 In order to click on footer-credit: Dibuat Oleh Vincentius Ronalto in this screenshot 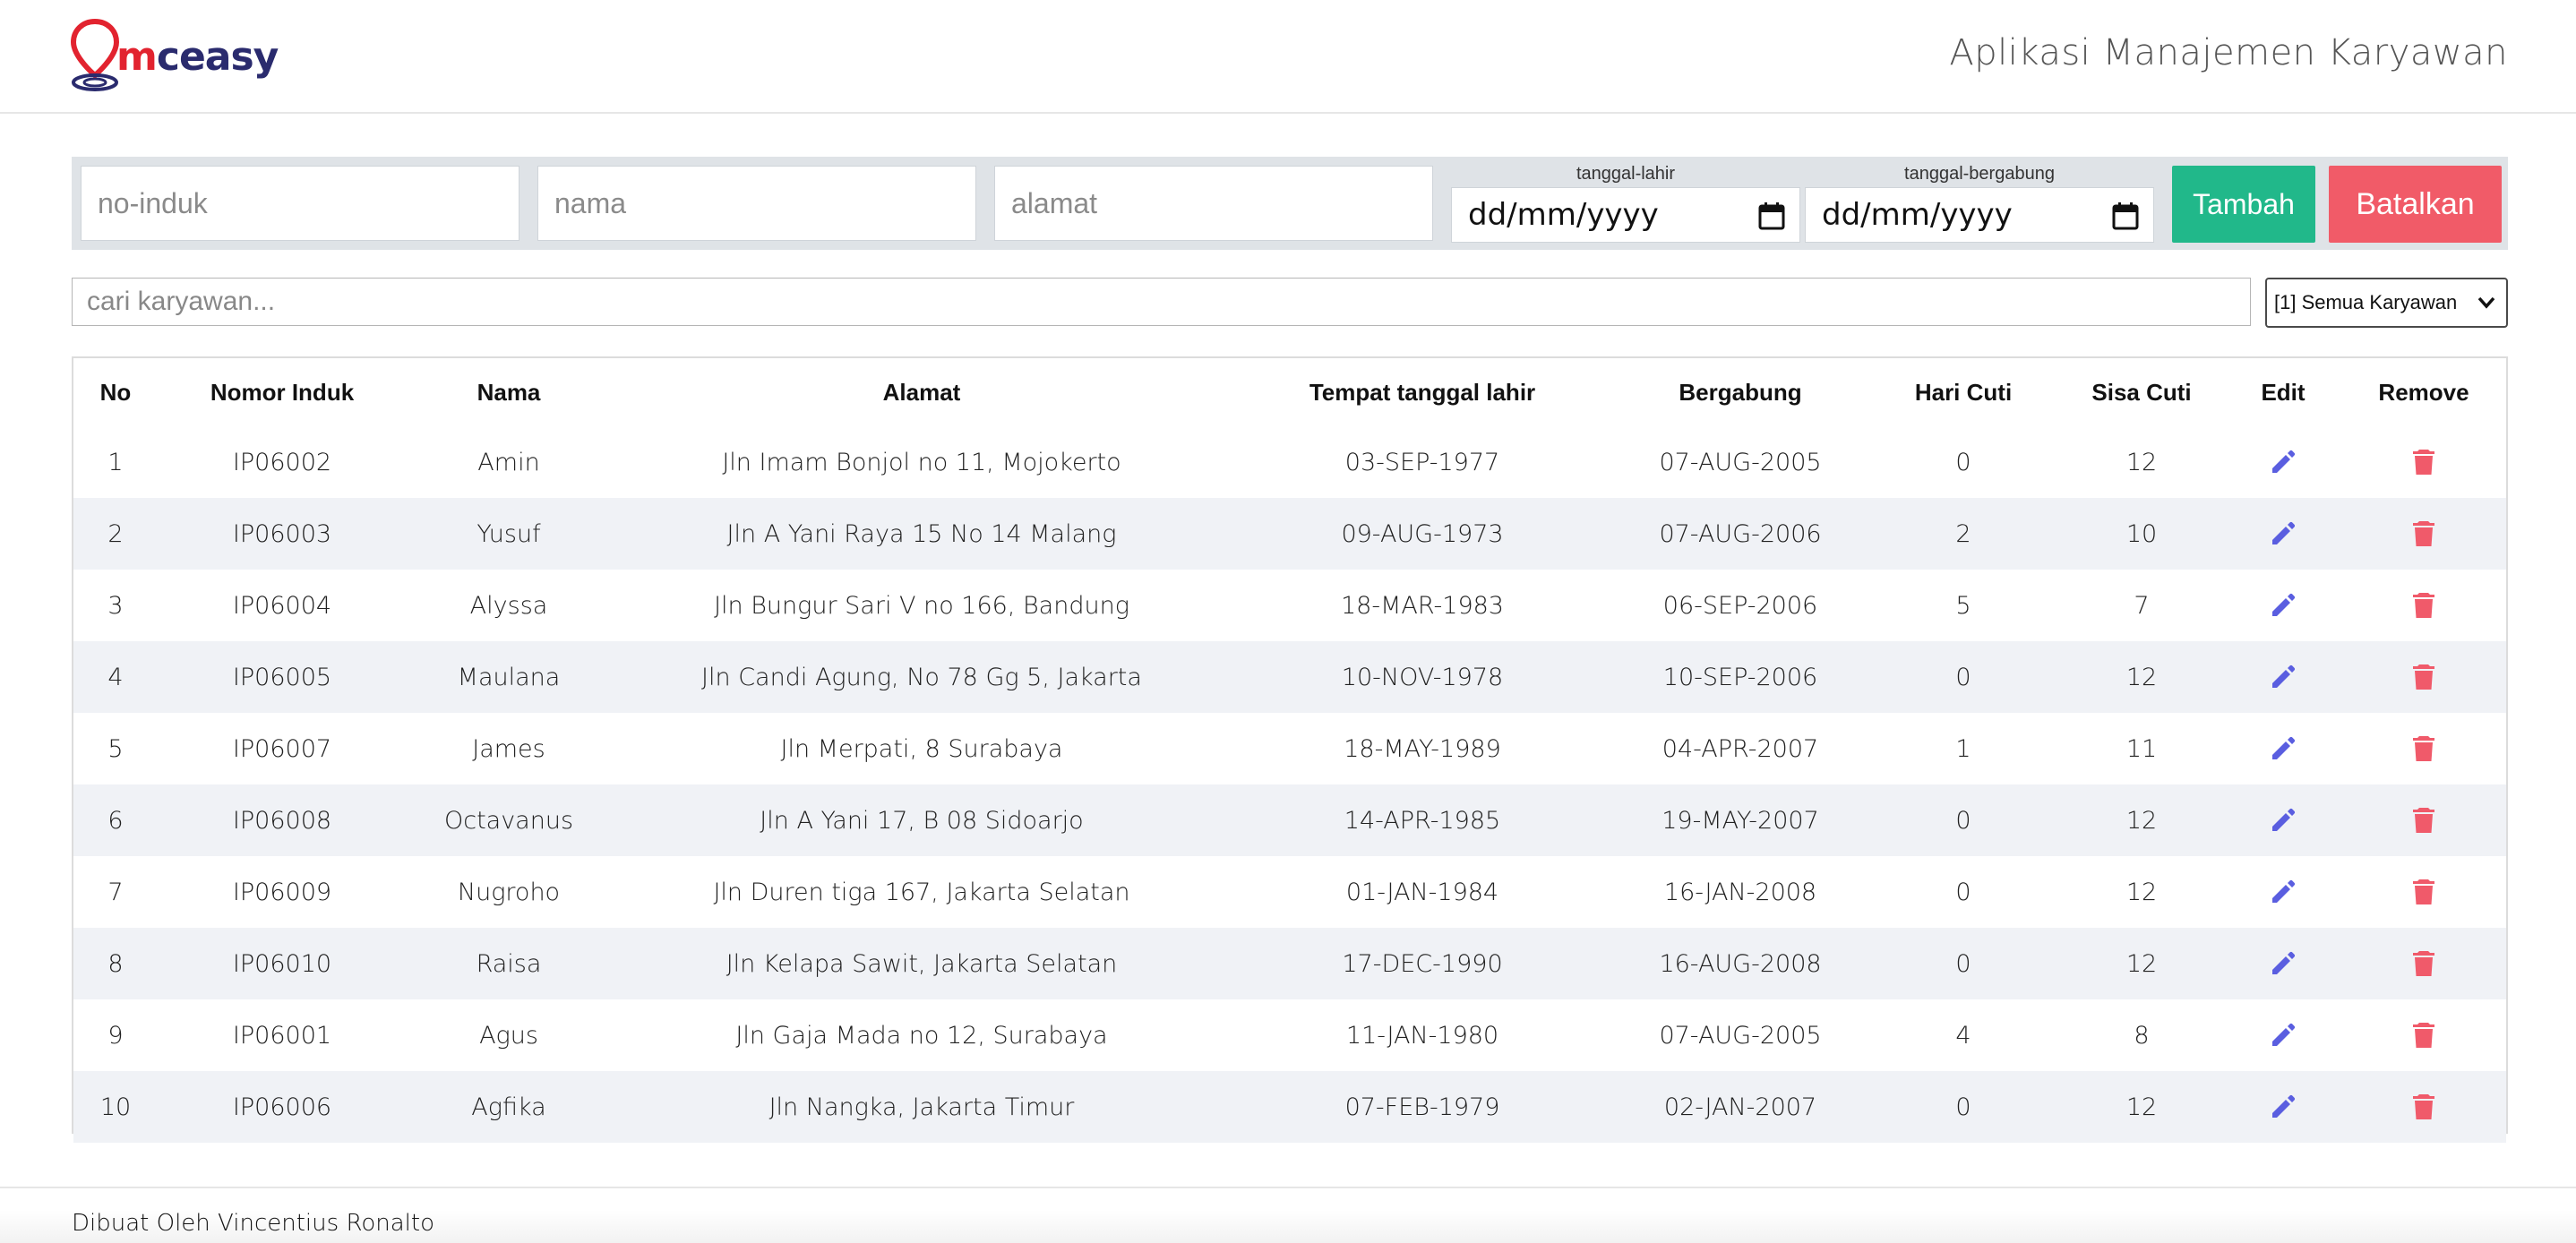, I will do `click(253, 1223)`.